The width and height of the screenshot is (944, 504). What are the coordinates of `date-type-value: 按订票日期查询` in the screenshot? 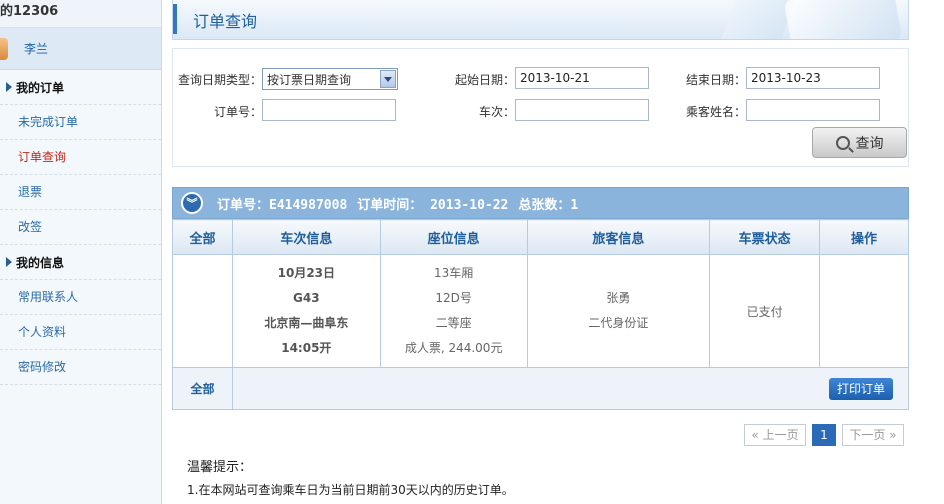 It's located at (309, 80).